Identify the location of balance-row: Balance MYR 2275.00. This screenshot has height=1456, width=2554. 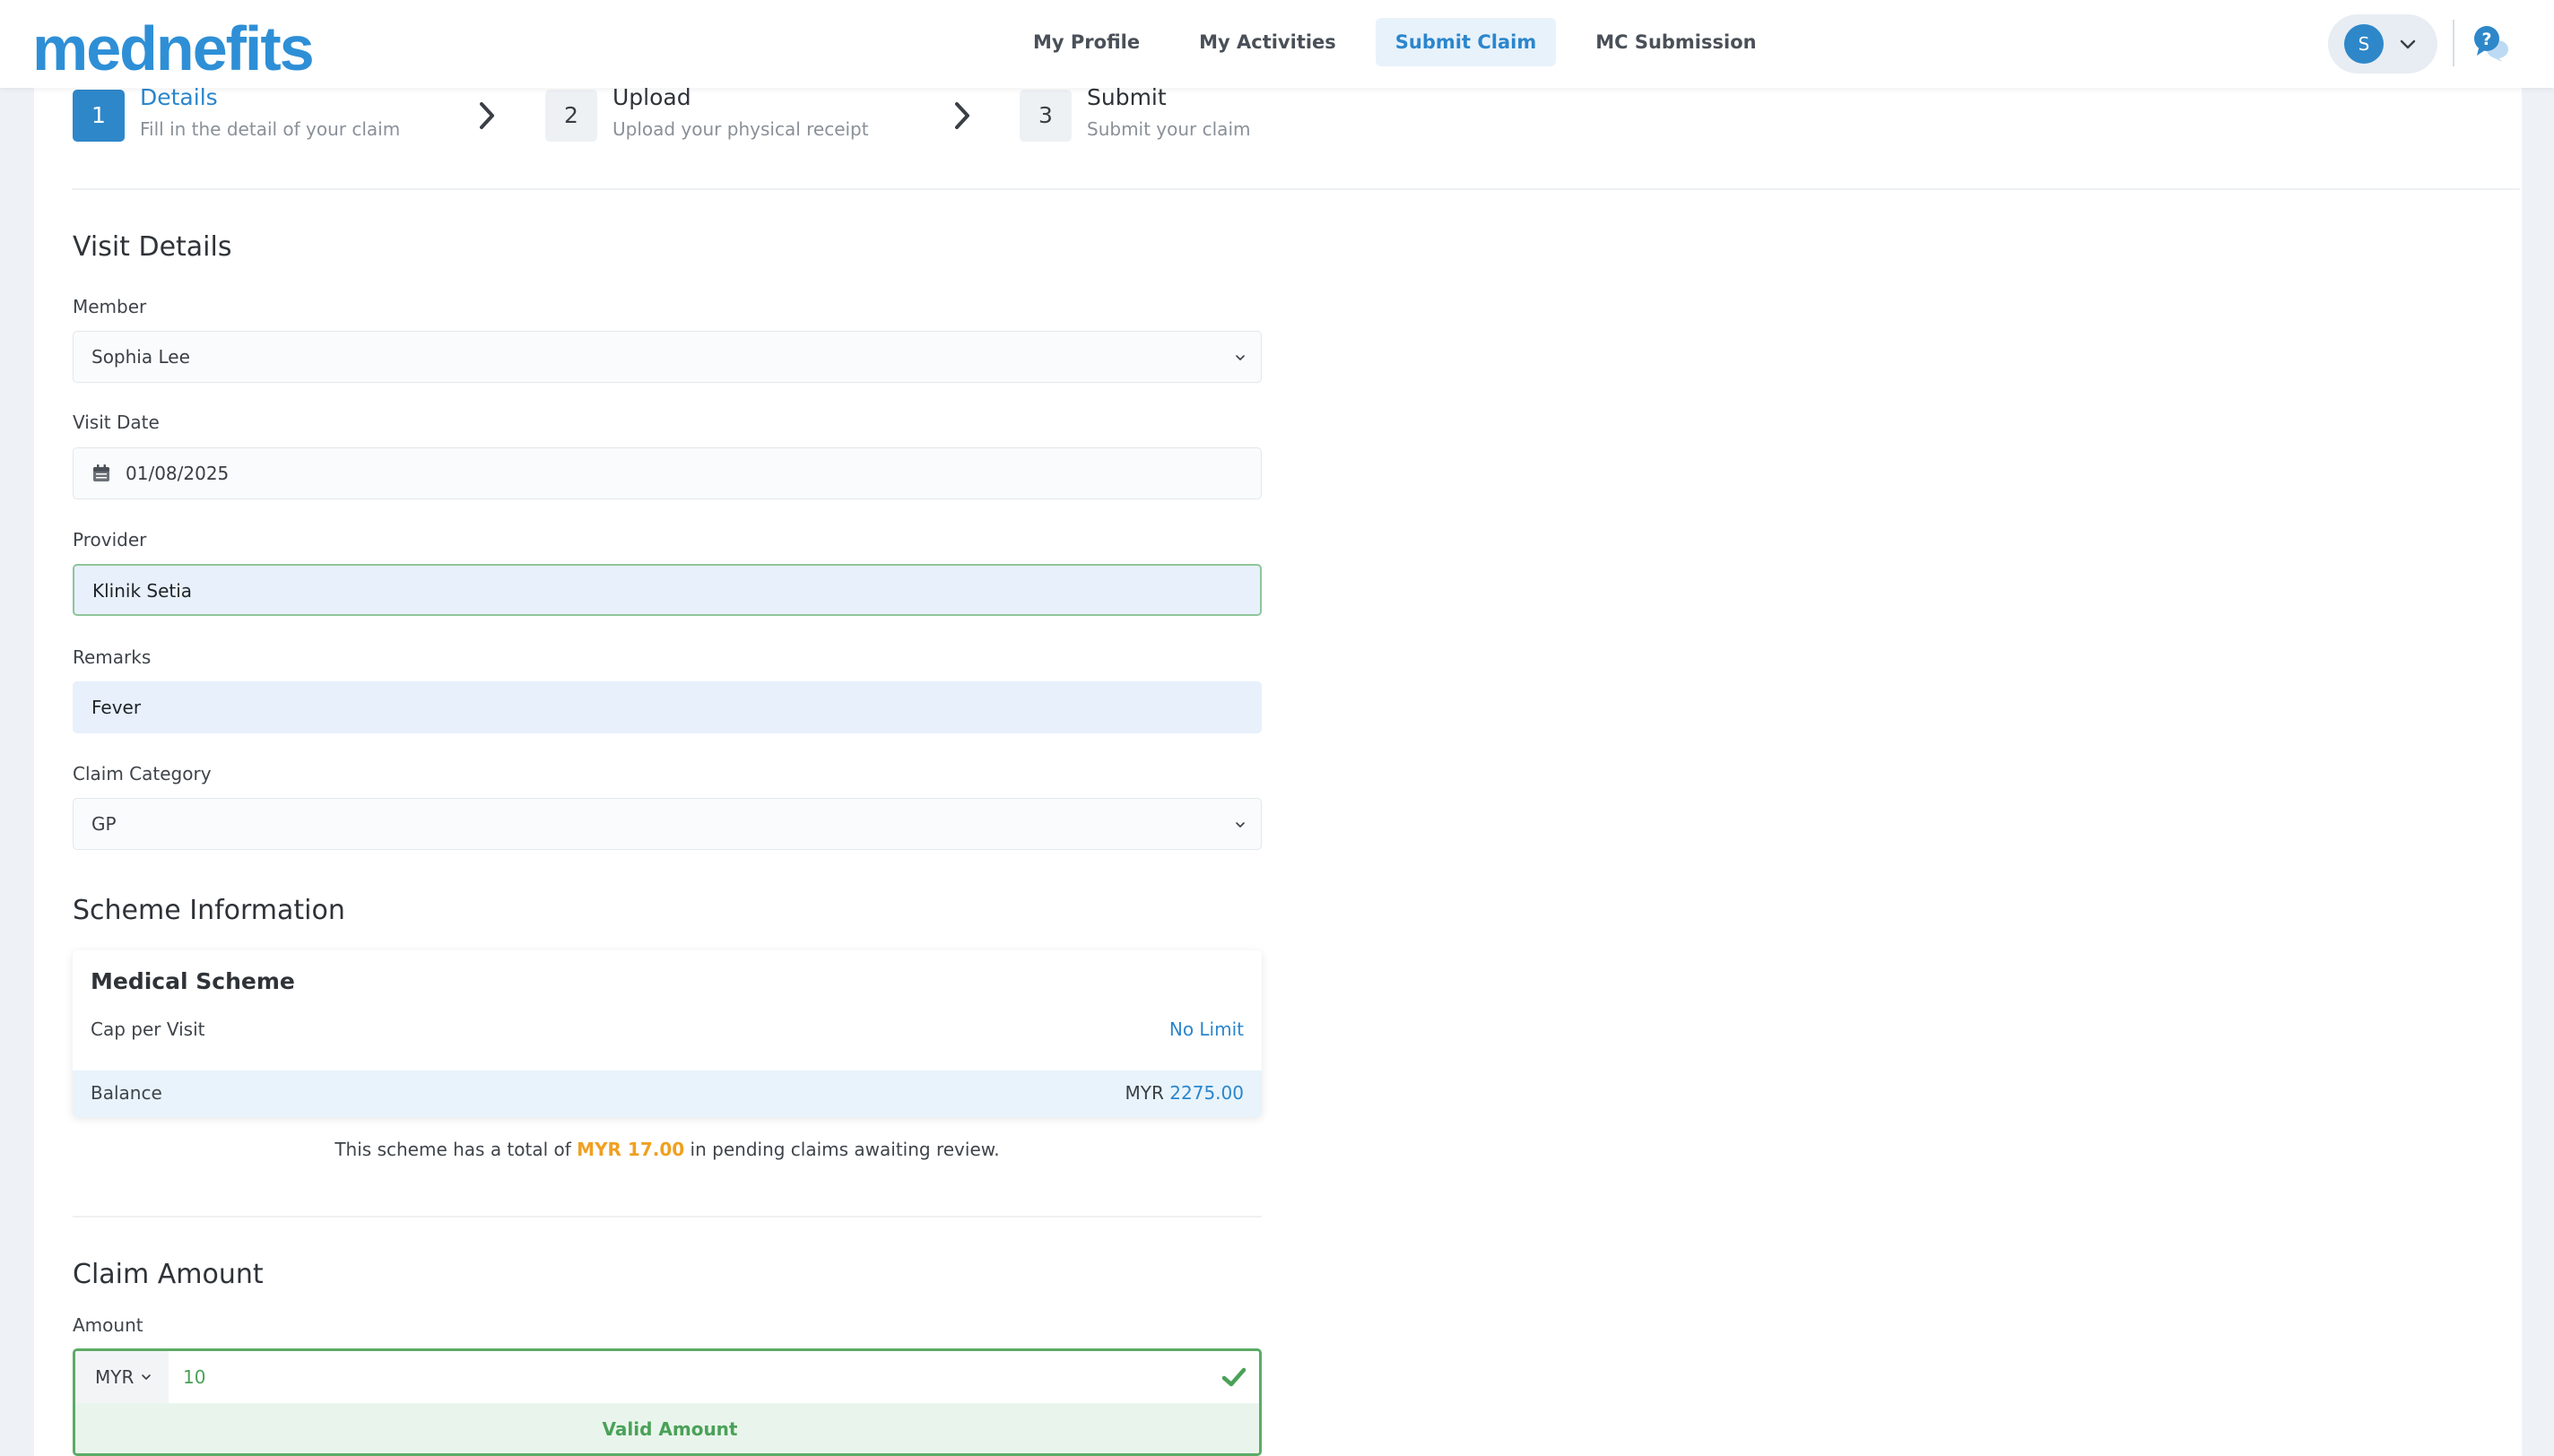
(667, 1093).